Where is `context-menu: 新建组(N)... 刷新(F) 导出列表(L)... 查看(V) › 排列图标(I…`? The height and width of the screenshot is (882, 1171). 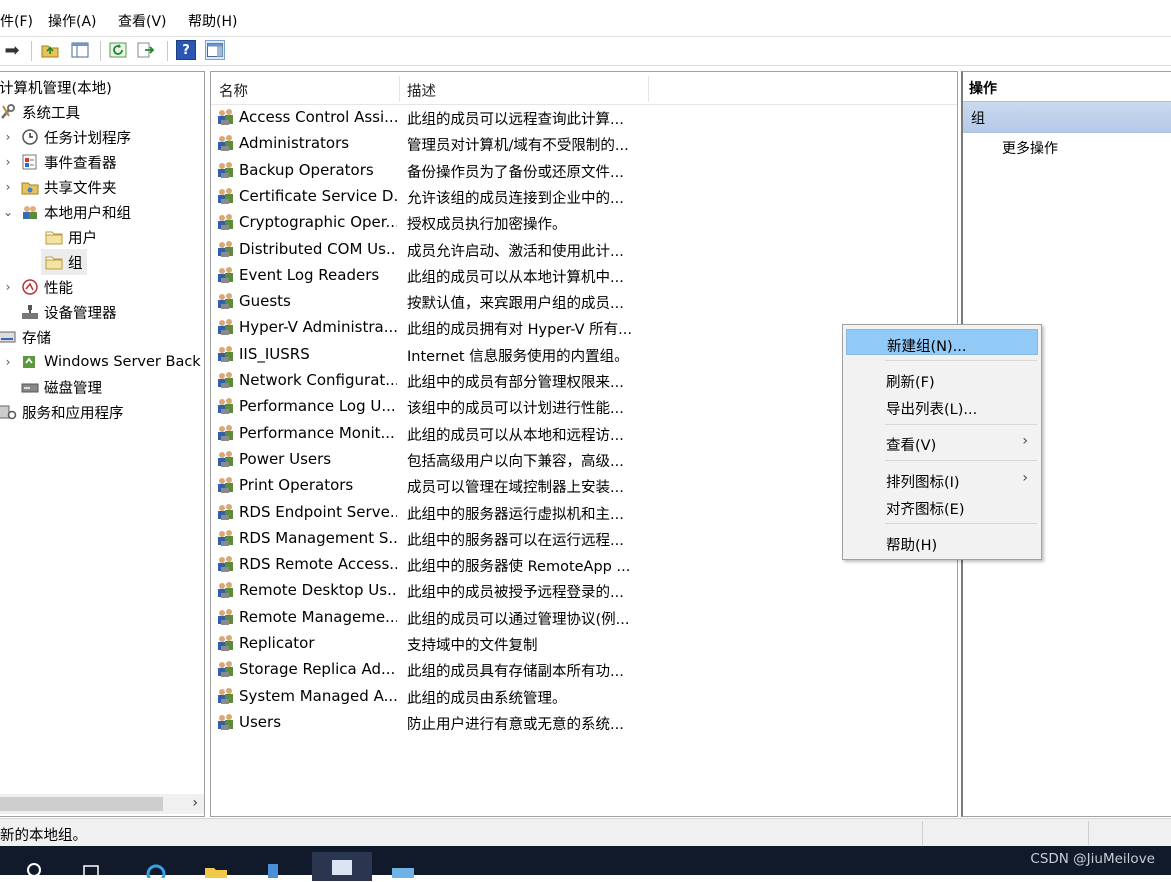
context-menu: 新建组(N)... 刷新(F) 导出列表(L)... 查看(V) › 排列图标(I… is located at coordinates (942, 442).